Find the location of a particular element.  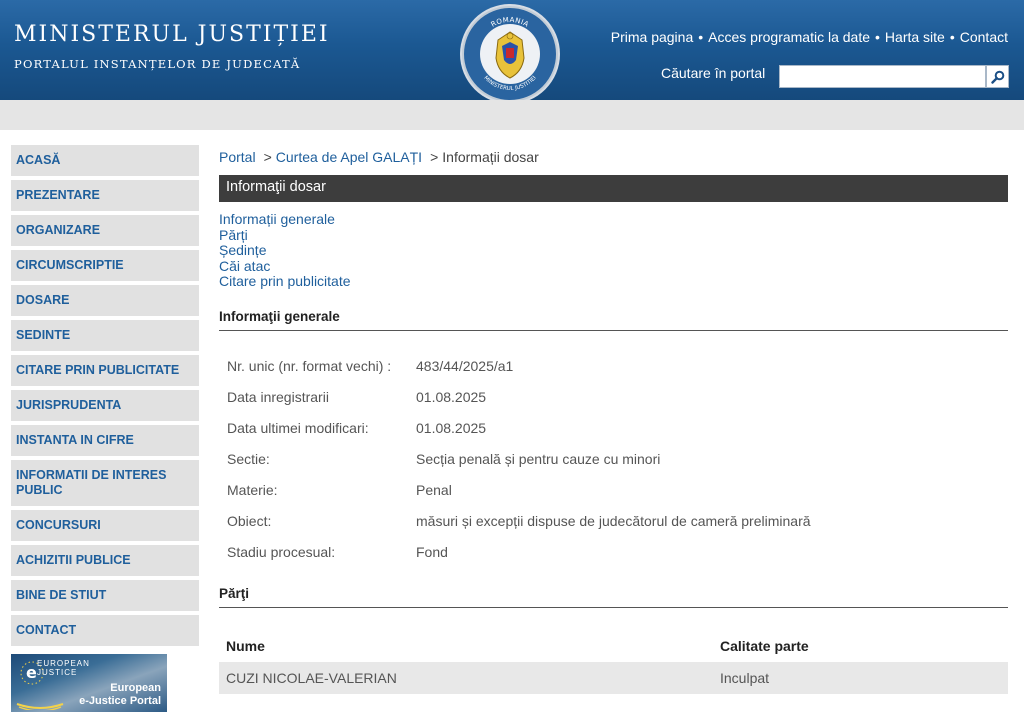

search-button is located at coordinates (997, 76).